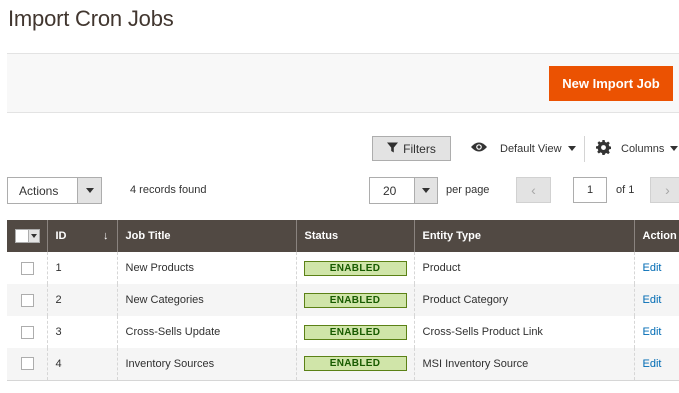  What do you see at coordinates (81, 236) in the screenshot?
I see `column-header-id: ID ↓` at bounding box center [81, 236].